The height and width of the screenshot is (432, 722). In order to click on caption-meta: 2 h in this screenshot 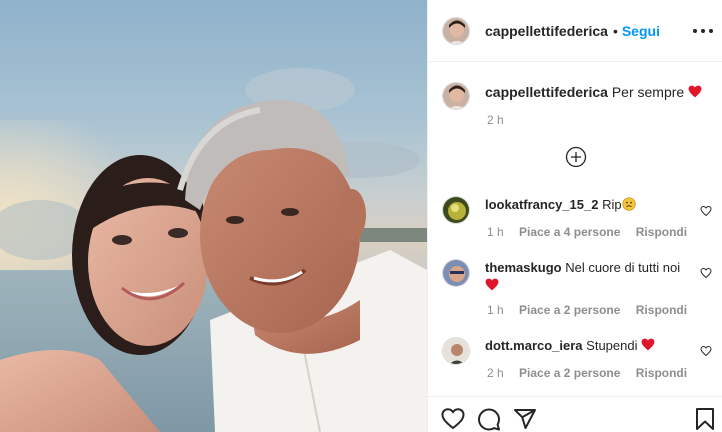, I will do `click(501, 120)`.